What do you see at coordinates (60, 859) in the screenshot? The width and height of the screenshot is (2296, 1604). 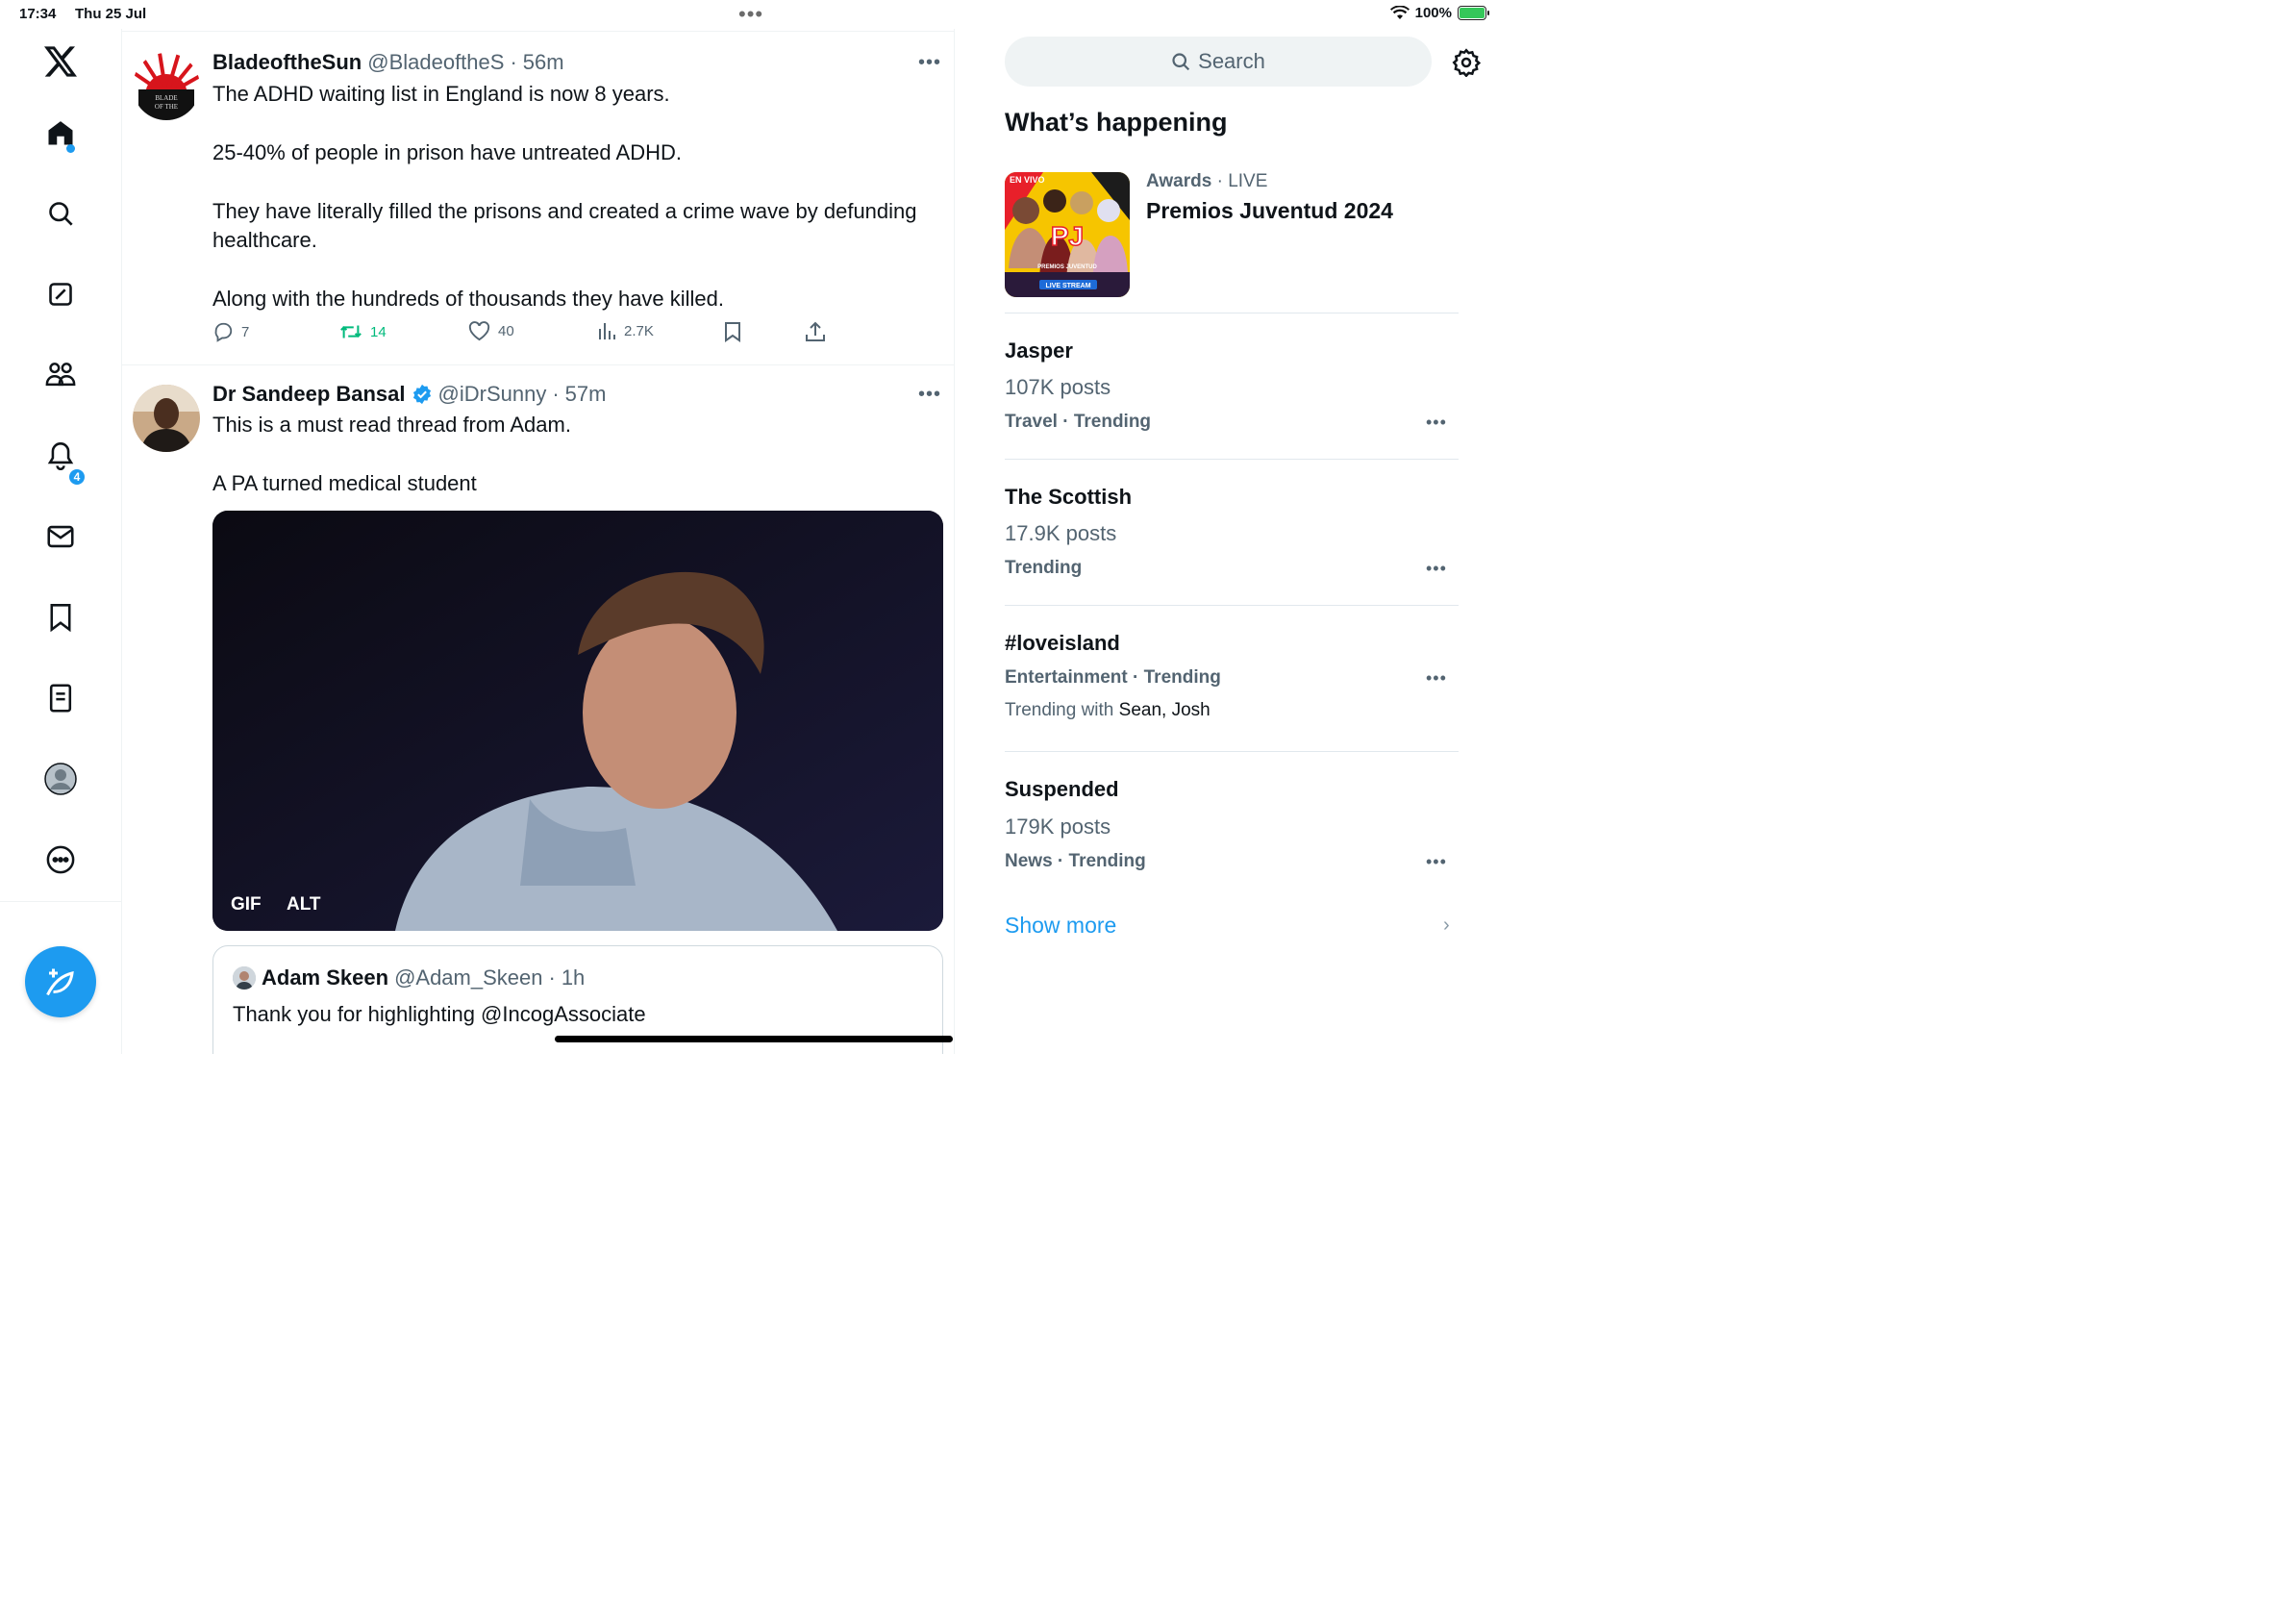 I see `more-options-icon` at bounding box center [60, 859].